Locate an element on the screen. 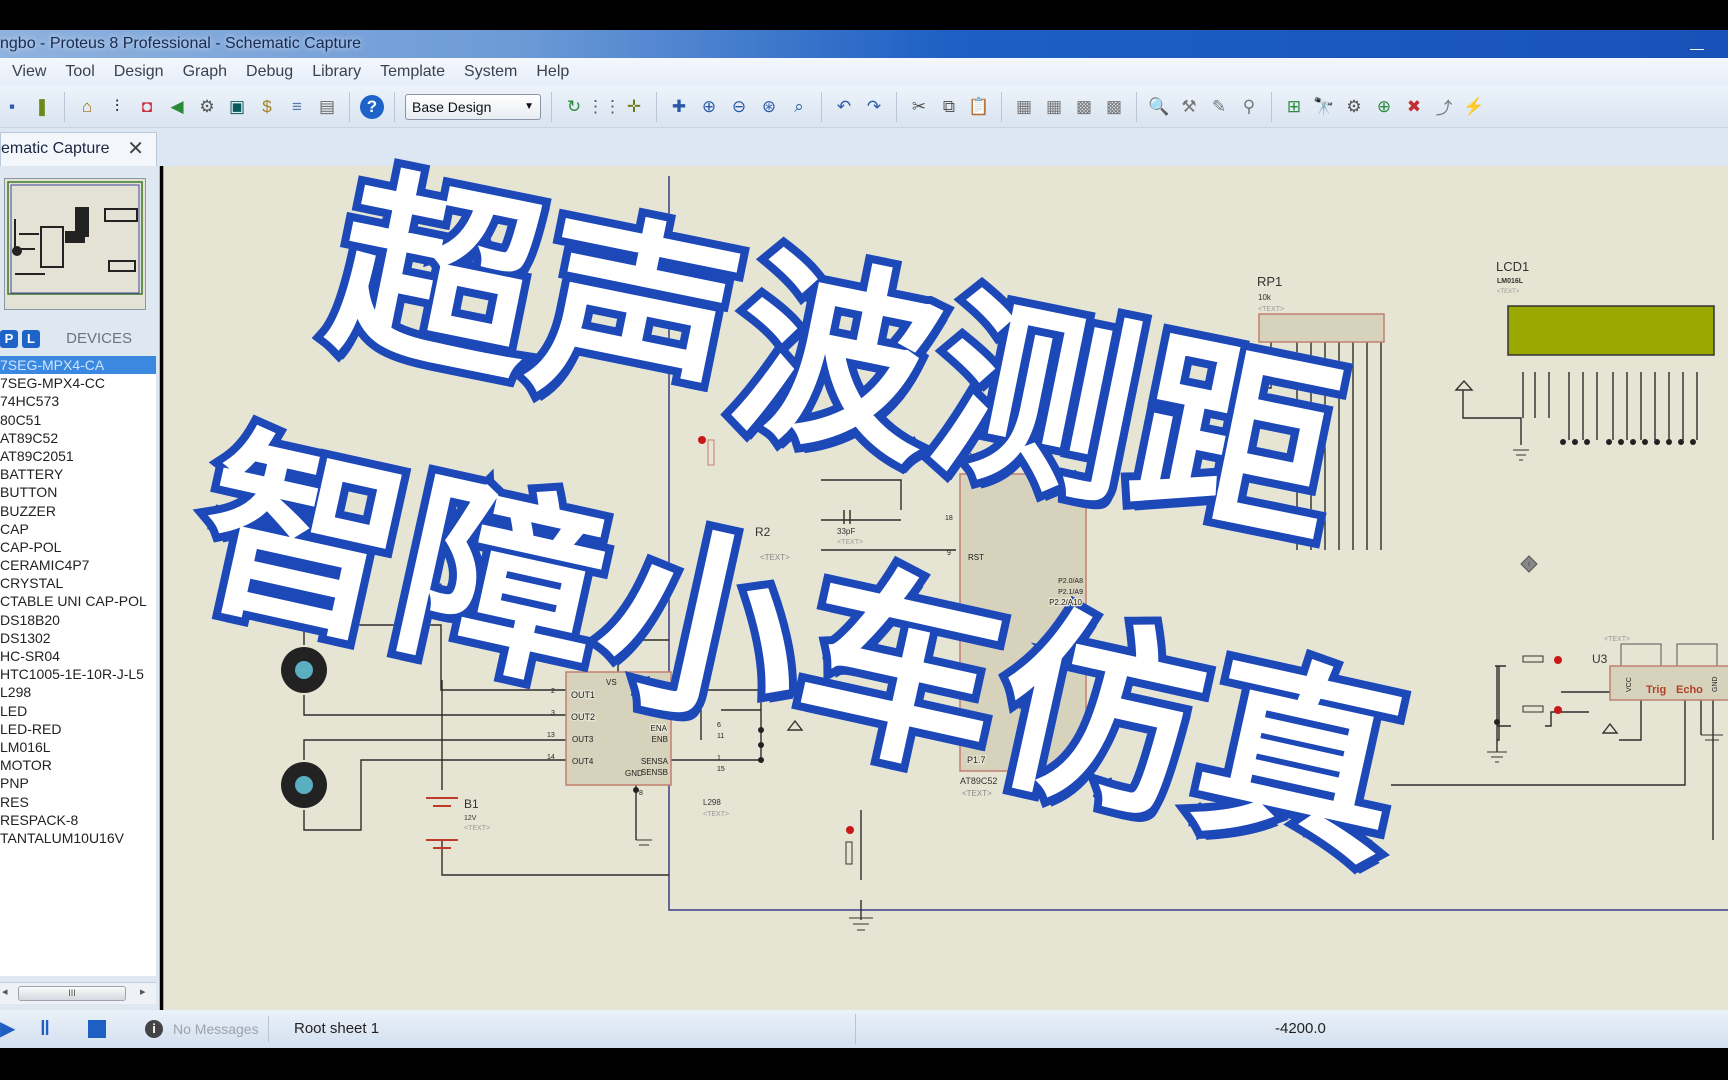 The height and width of the screenshot is (1080, 1728). sheet-name: Root sheet 1 is located at coordinates (337, 1028).